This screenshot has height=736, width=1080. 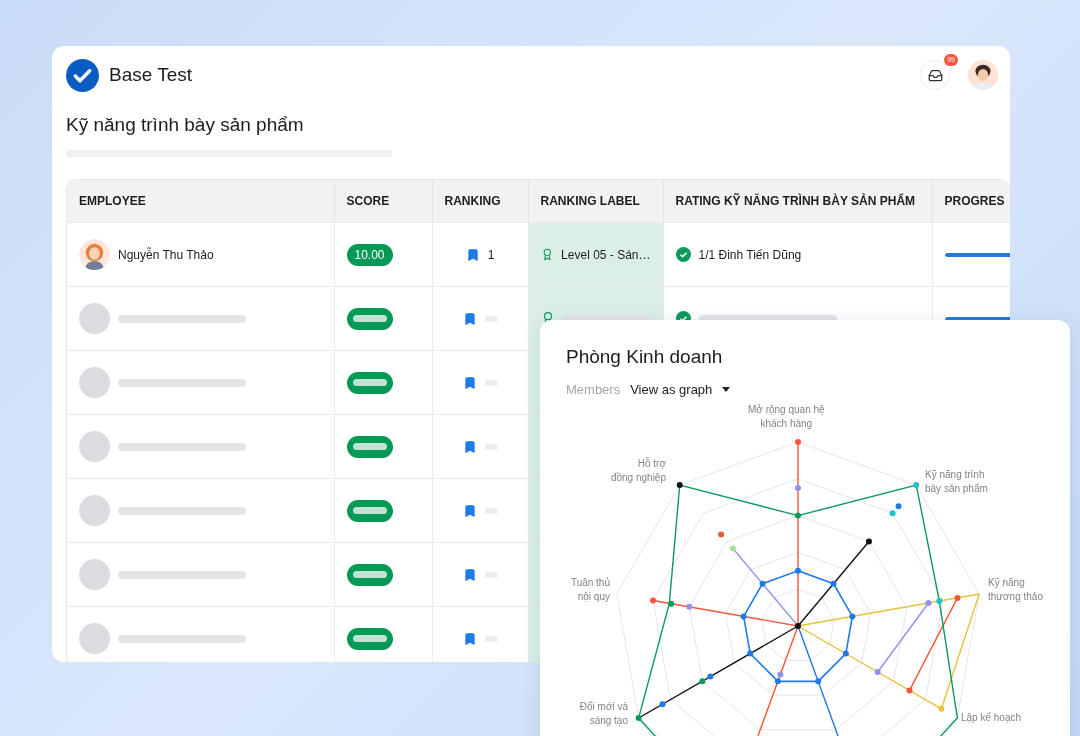 I want to click on score-badge: 10.00, so click(x=369, y=254).